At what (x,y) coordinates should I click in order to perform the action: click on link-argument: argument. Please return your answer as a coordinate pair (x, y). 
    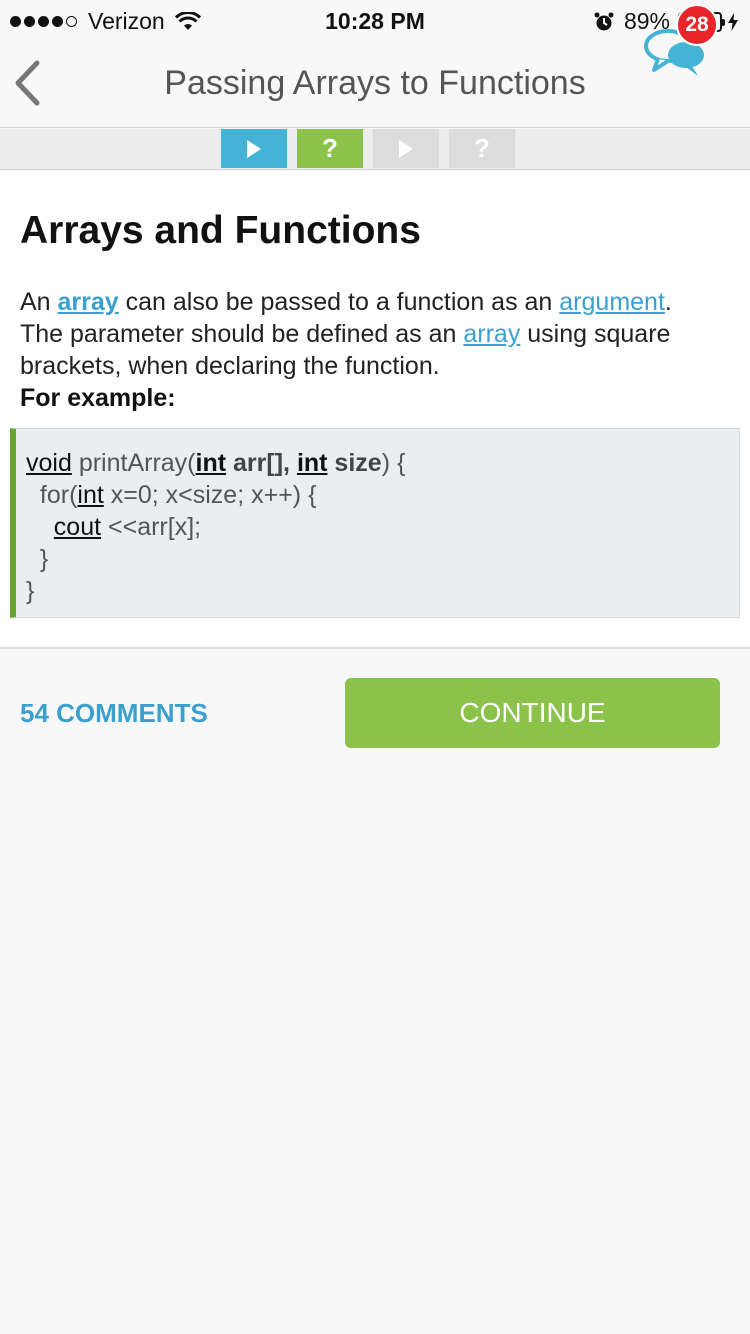
    Looking at the image, I should click on (612, 302).